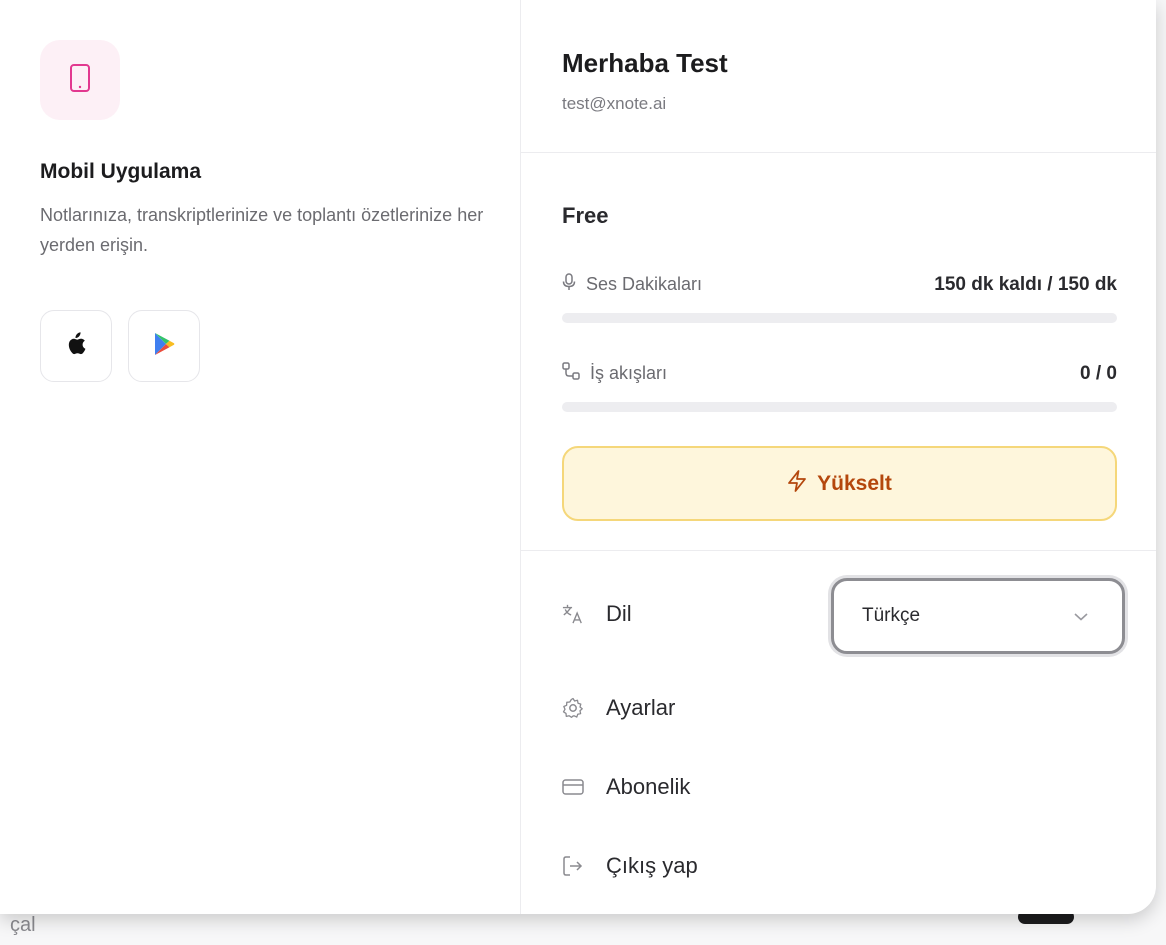 The width and height of the screenshot is (1166, 945). I want to click on upgrade-label: Yükselt, so click(854, 483).